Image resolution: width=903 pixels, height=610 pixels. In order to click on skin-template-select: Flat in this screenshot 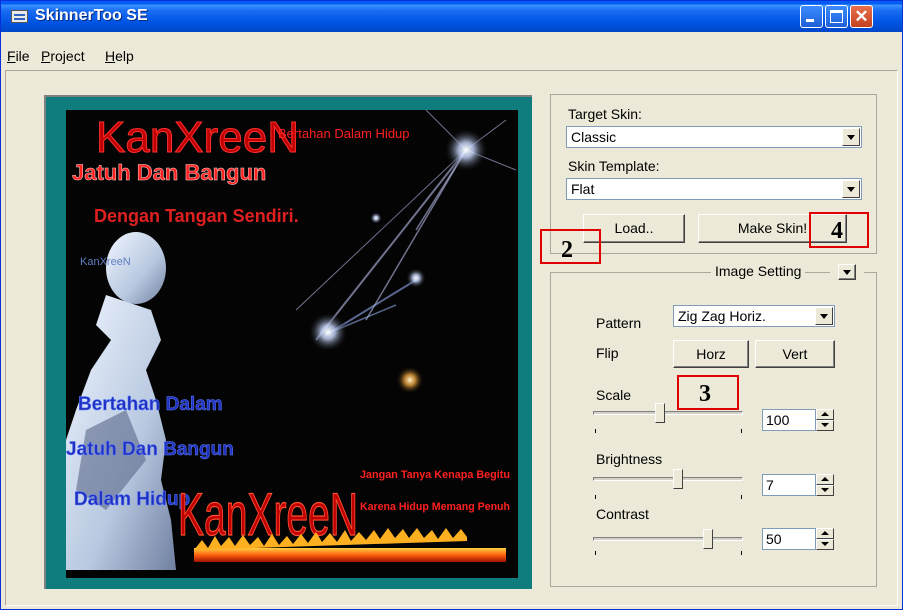, I will do `click(714, 189)`.